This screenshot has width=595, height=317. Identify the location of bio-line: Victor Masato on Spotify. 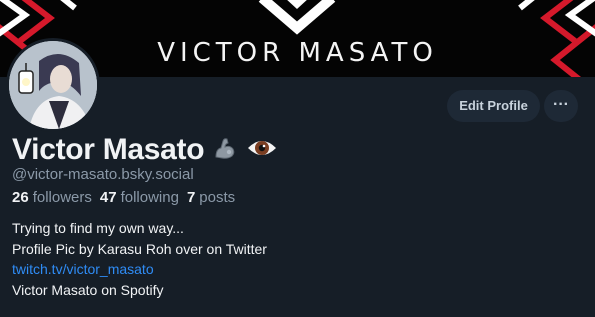
(88, 289).